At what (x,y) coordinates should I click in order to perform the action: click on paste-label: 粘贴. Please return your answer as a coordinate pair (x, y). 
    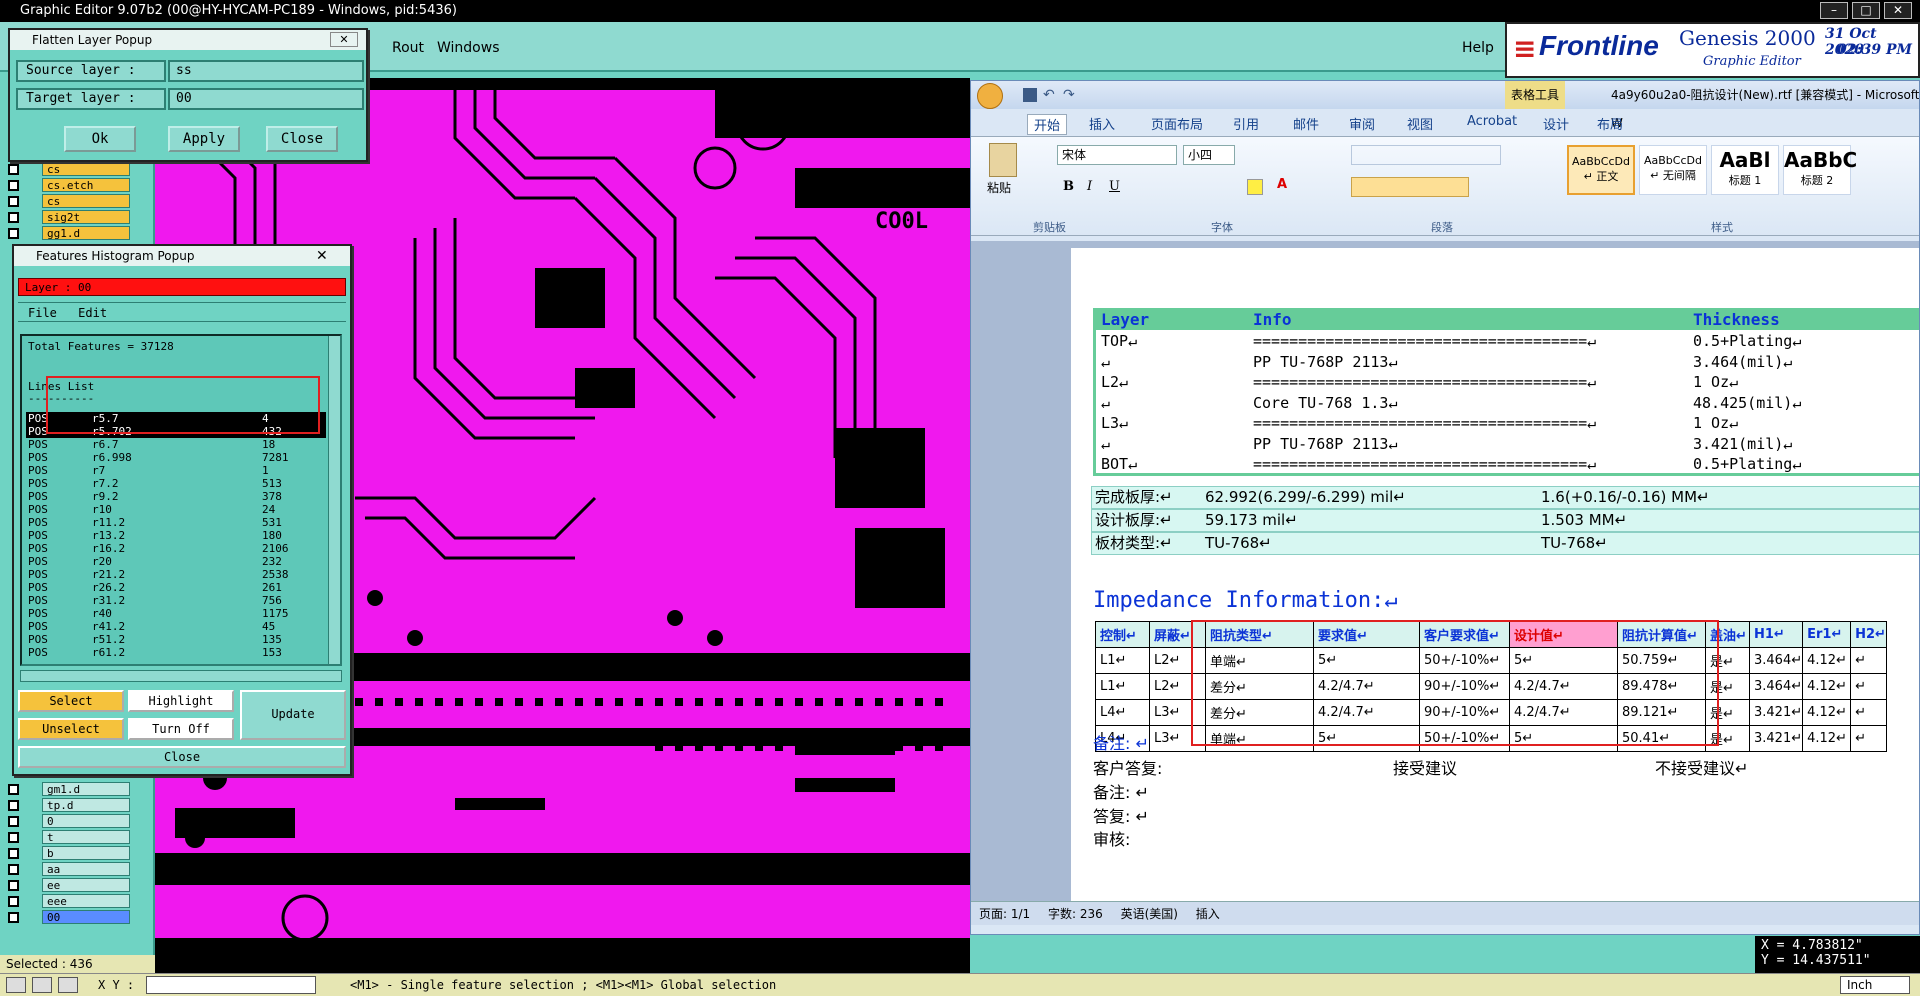
    Looking at the image, I should click on (999, 187).